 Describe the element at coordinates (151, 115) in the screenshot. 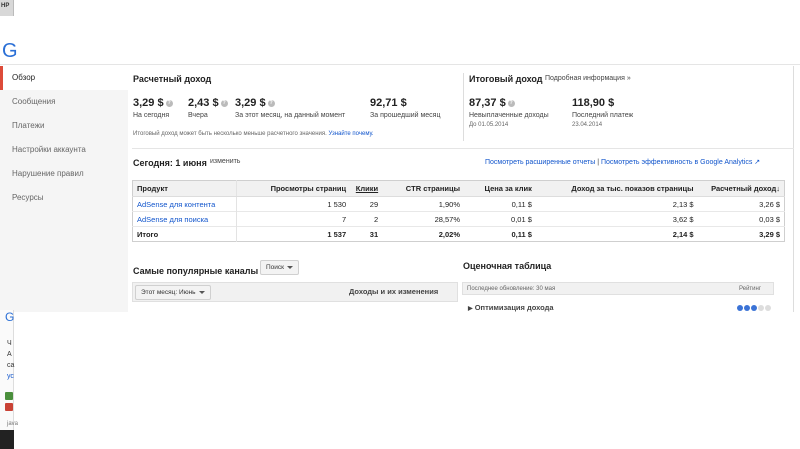

I see `metric-today-label: На сегодня` at that location.